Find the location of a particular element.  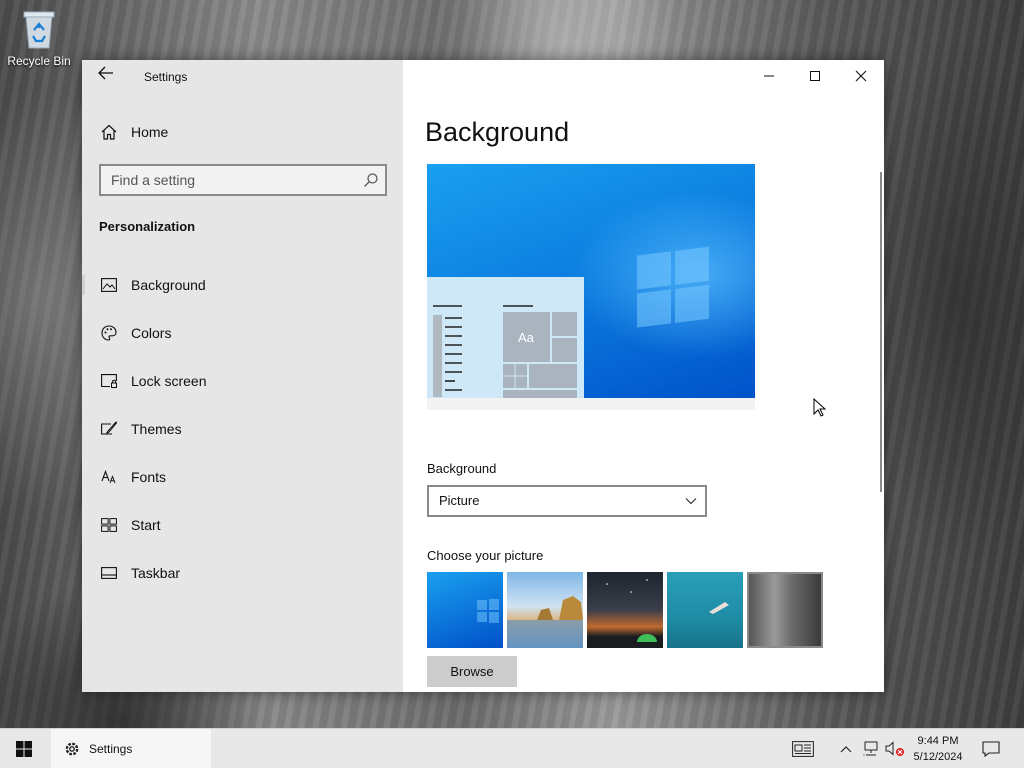

nav-home: Home is located at coordinates (242, 132).